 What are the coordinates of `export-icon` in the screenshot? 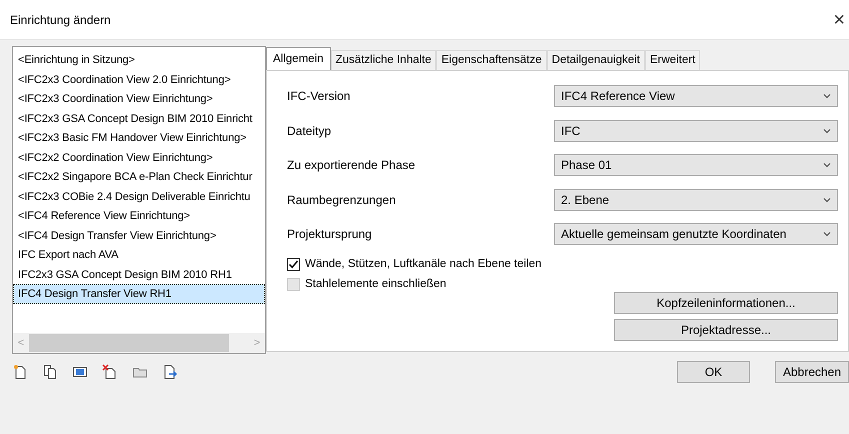 It's located at (170, 372).